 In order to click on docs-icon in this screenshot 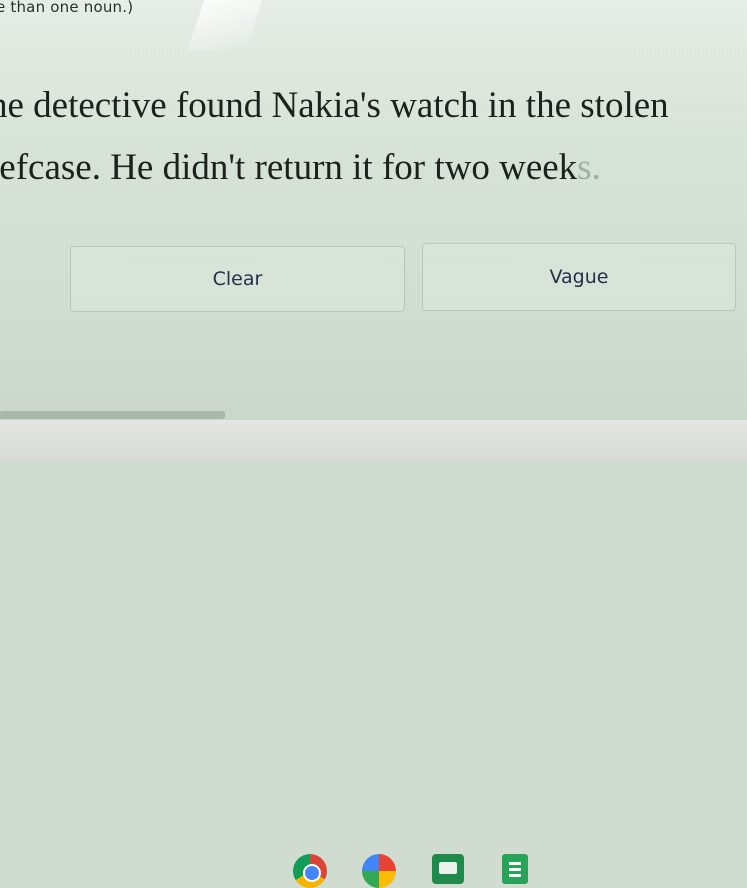, I will do `click(515, 869)`.